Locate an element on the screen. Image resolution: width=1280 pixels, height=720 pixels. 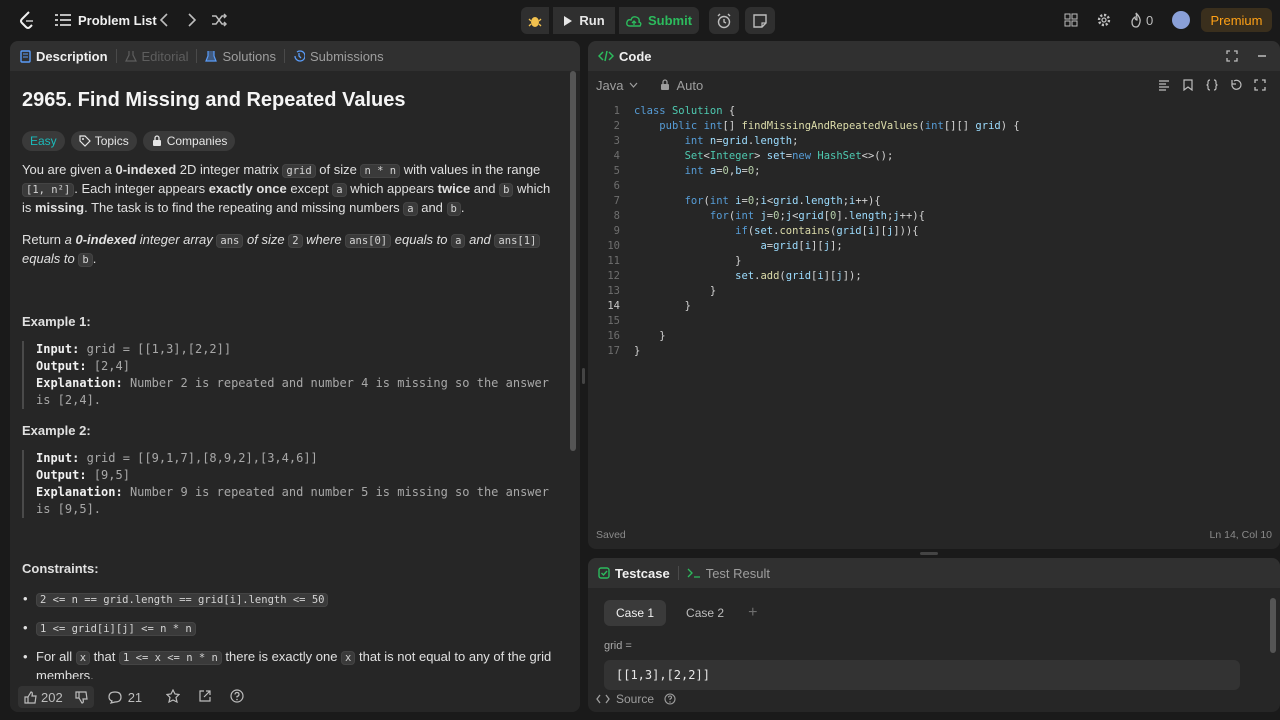
code-line: if(set.contains(grid[i][j])){ is located at coordinates (827, 231).